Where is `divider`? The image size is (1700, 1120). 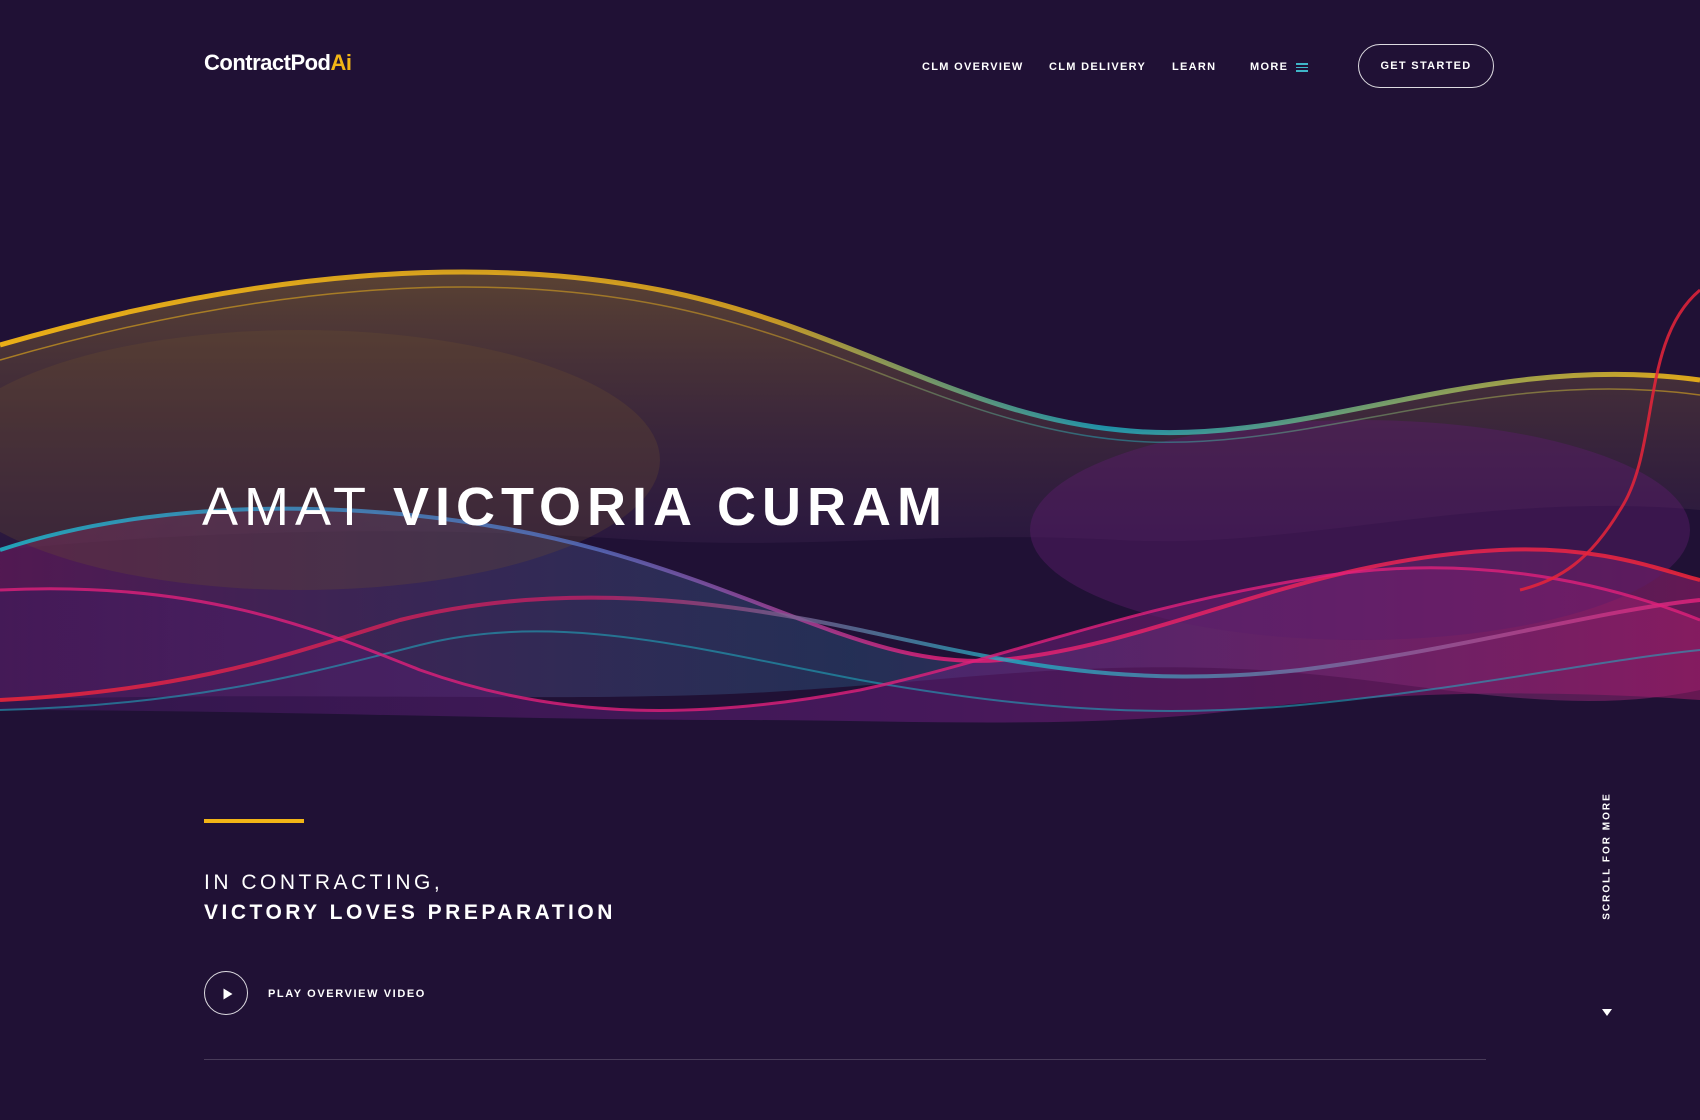 divider is located at coordinates (845, 1059).